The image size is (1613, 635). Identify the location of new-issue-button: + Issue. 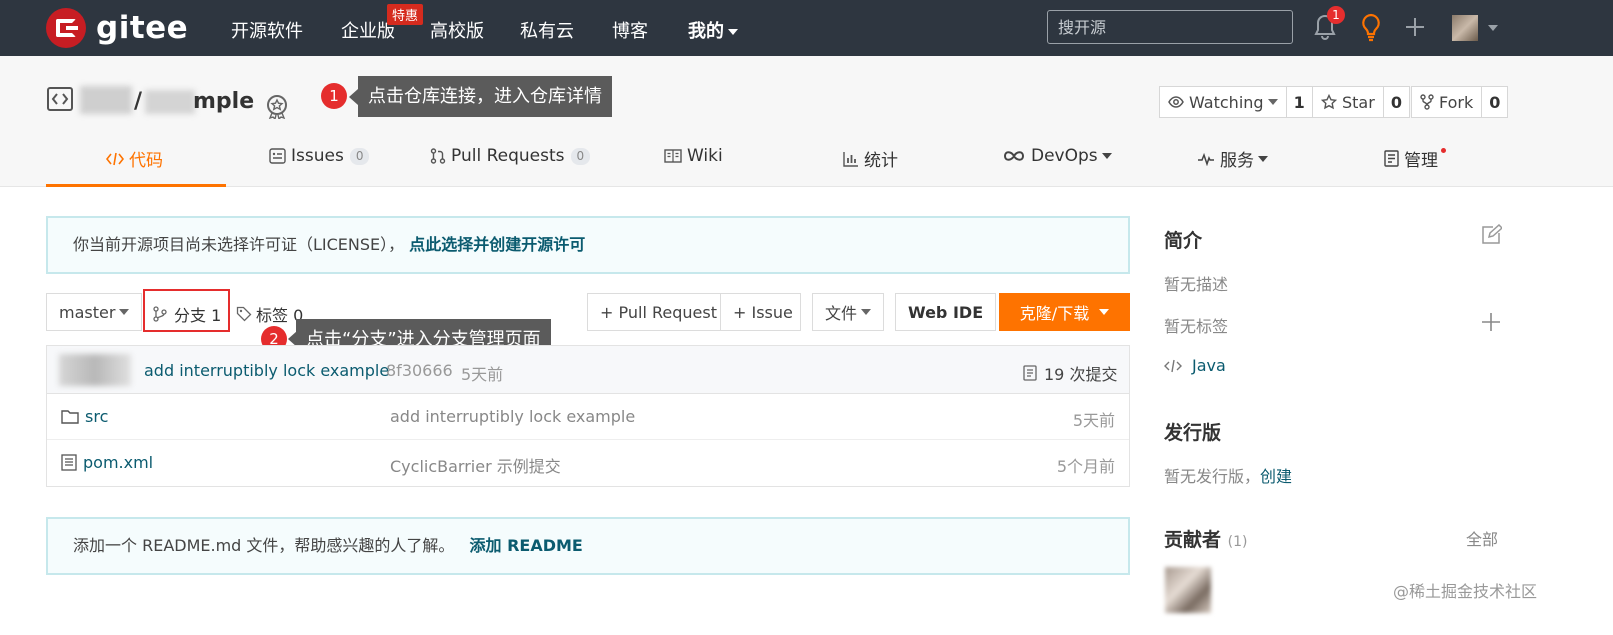
(760, 312).